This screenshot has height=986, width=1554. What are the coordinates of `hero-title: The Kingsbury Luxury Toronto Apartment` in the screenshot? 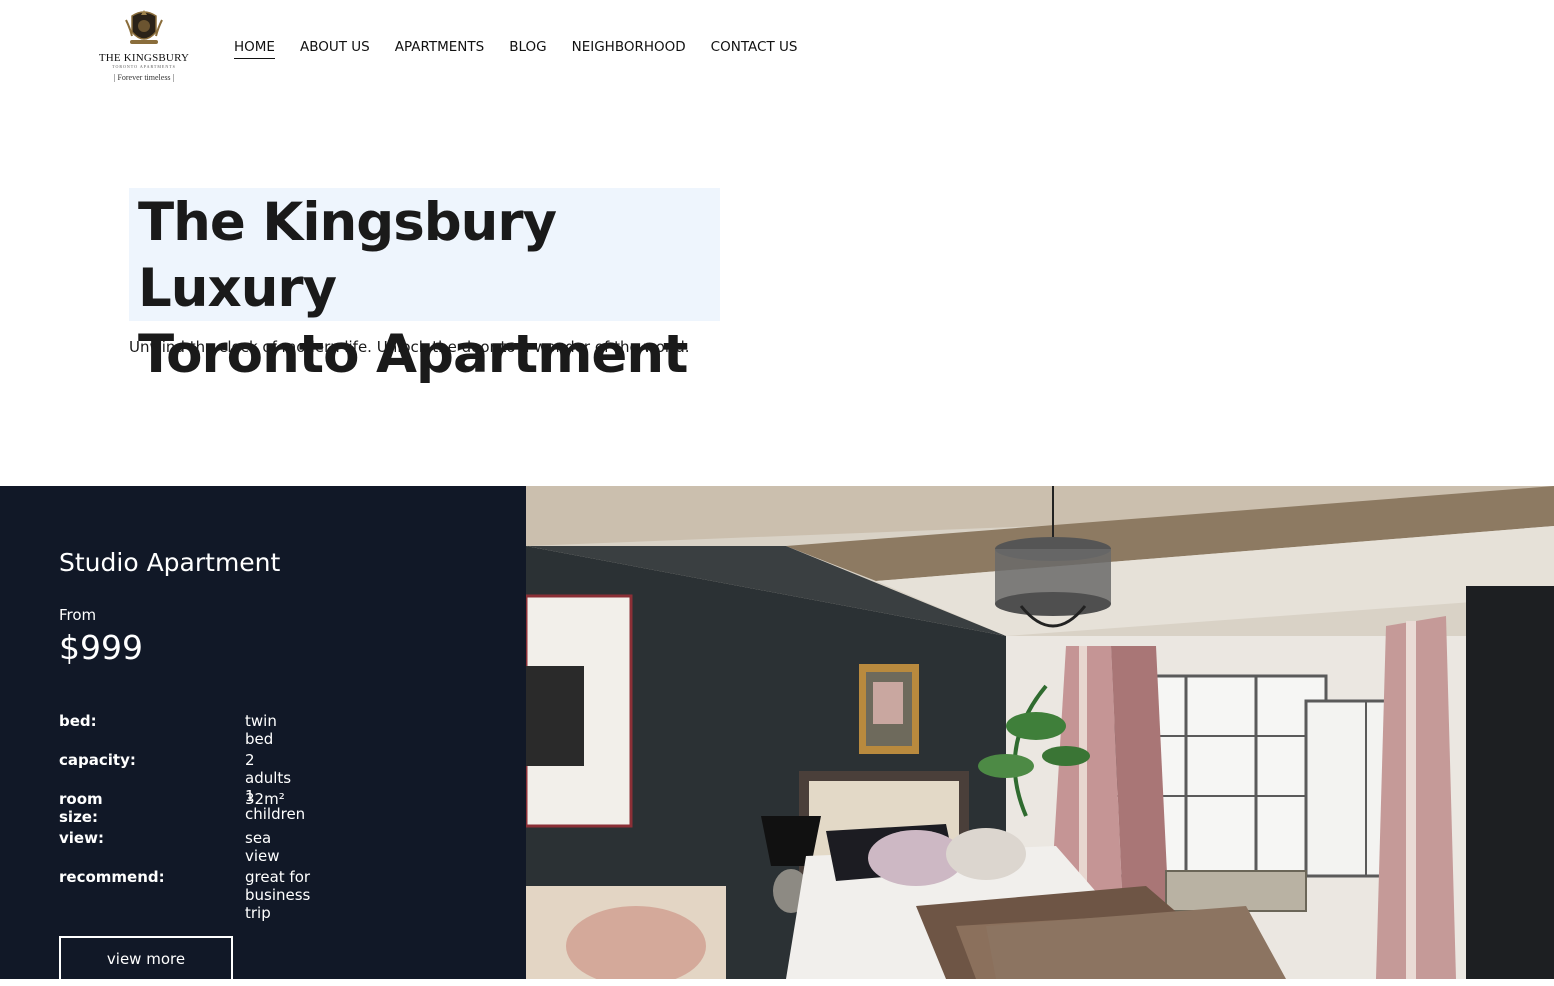 It's located at (424, 286).